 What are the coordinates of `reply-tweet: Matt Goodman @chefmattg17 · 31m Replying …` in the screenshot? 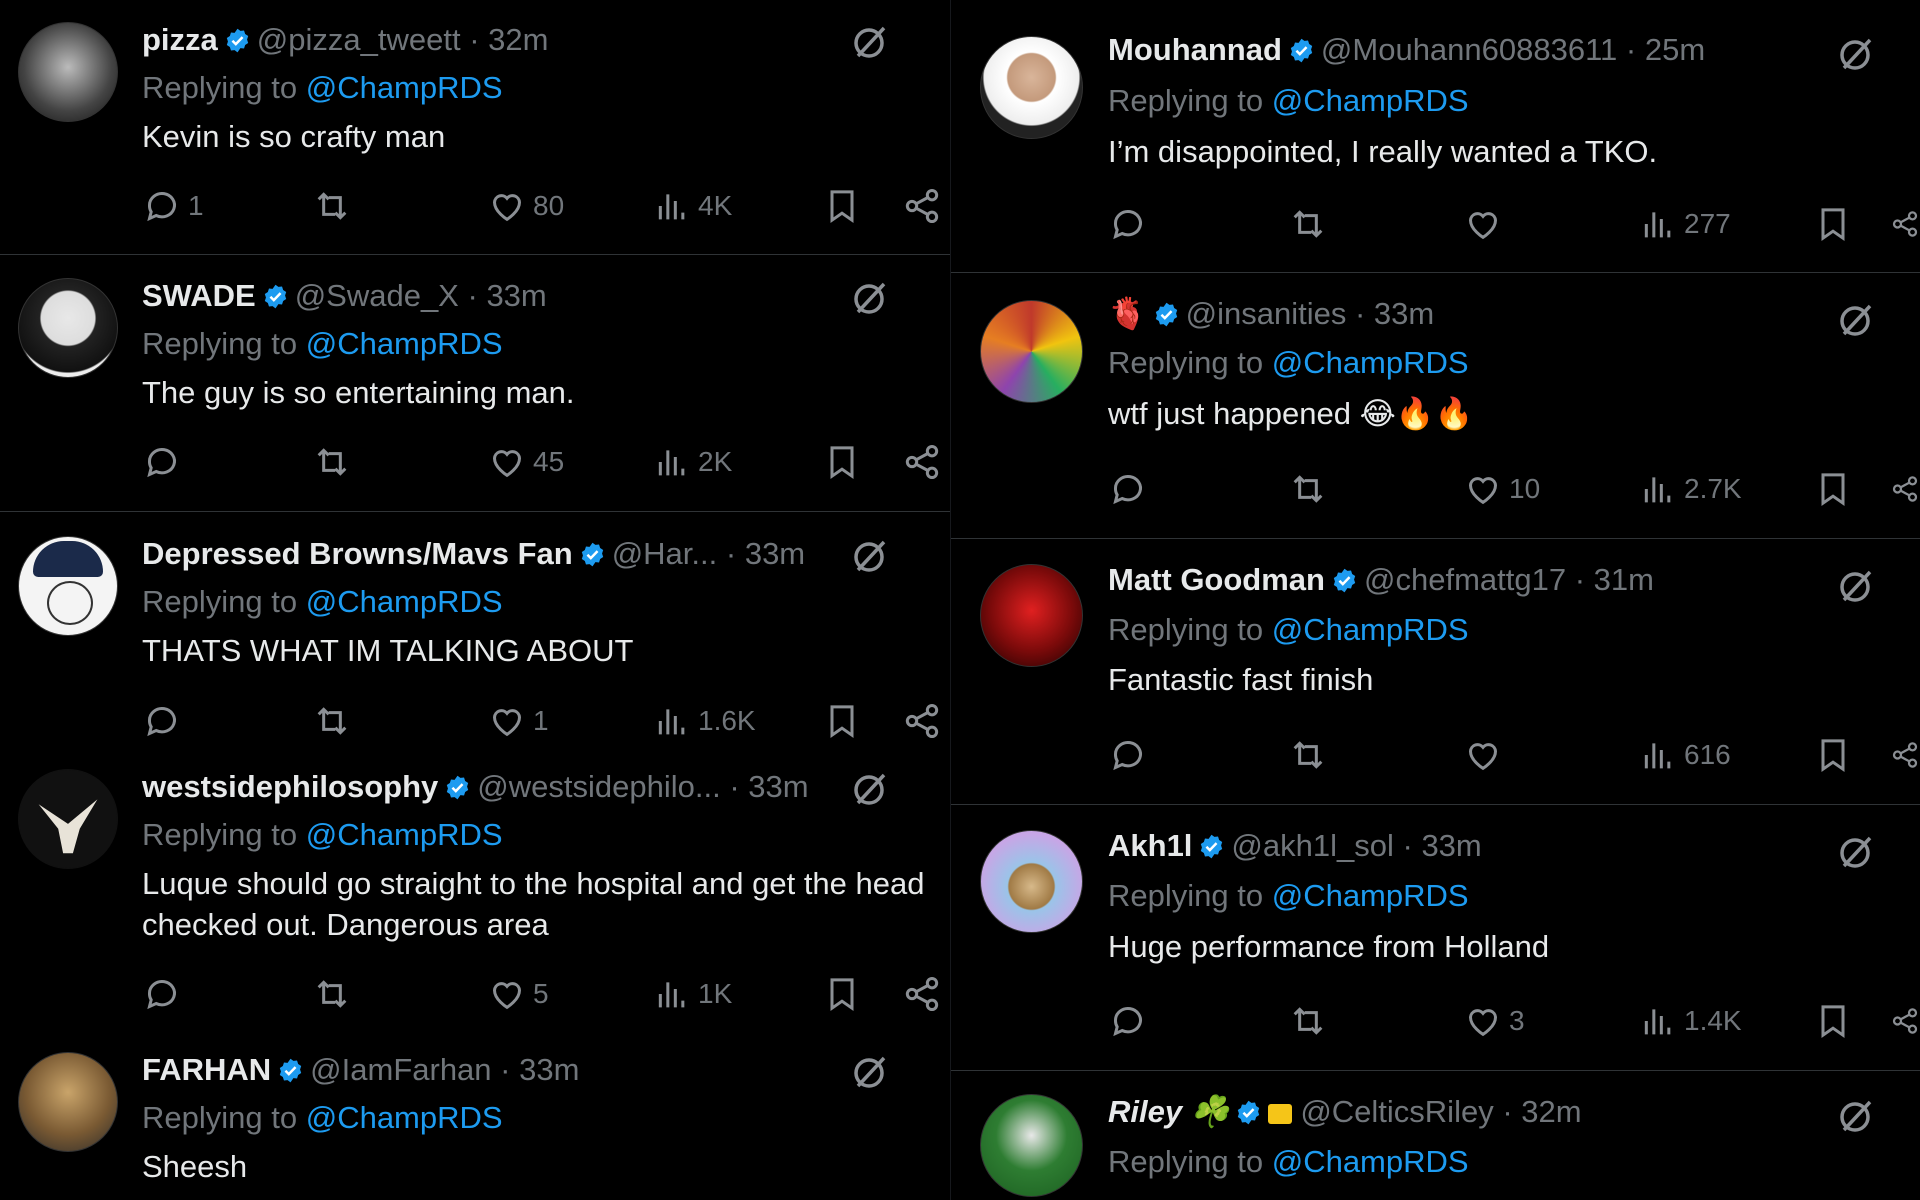 It's located at (1435, 672).